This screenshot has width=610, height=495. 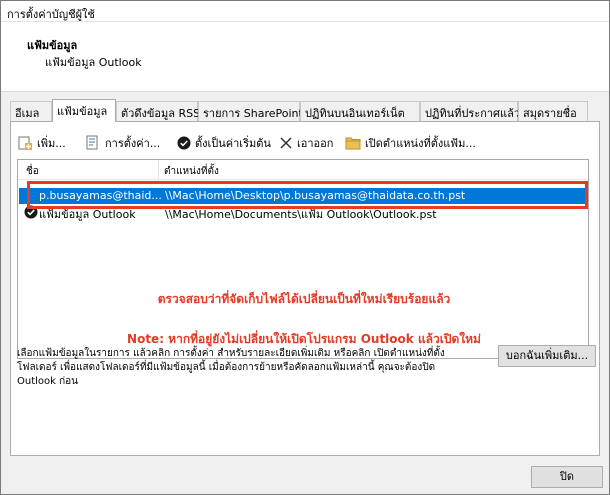 What do you see at coordinates (184, 143) in the screenshot?
I see `check-circle-icon` at bounding box center [184, 143].